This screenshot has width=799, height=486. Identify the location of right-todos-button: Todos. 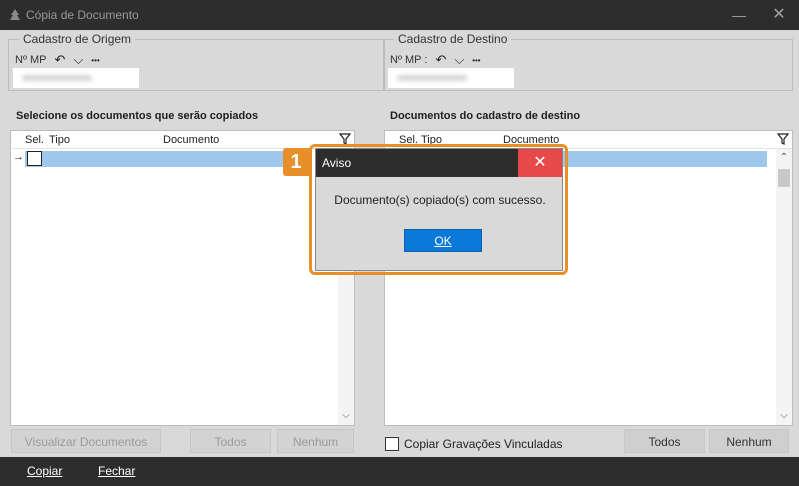
(664, 441).